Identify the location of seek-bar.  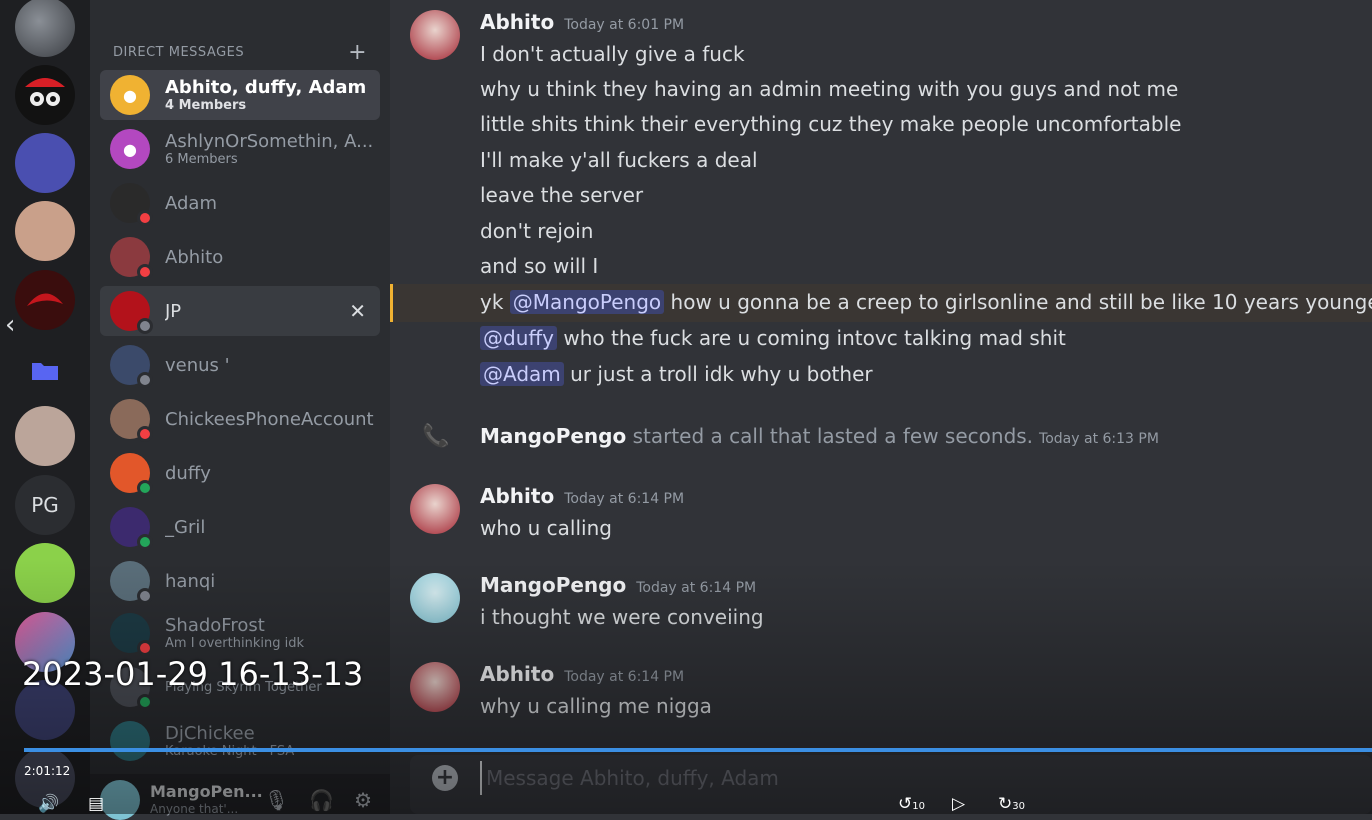
(698, 750).